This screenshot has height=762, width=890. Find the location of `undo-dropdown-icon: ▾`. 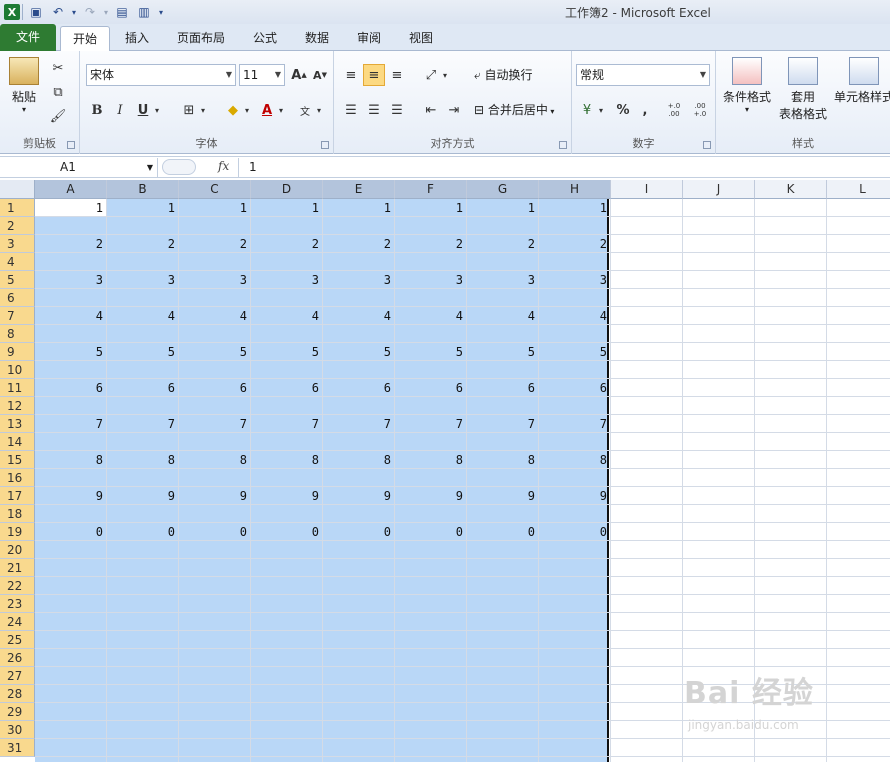

undo-dropdown-icon: ▾ is located at coordinates (74, 12).